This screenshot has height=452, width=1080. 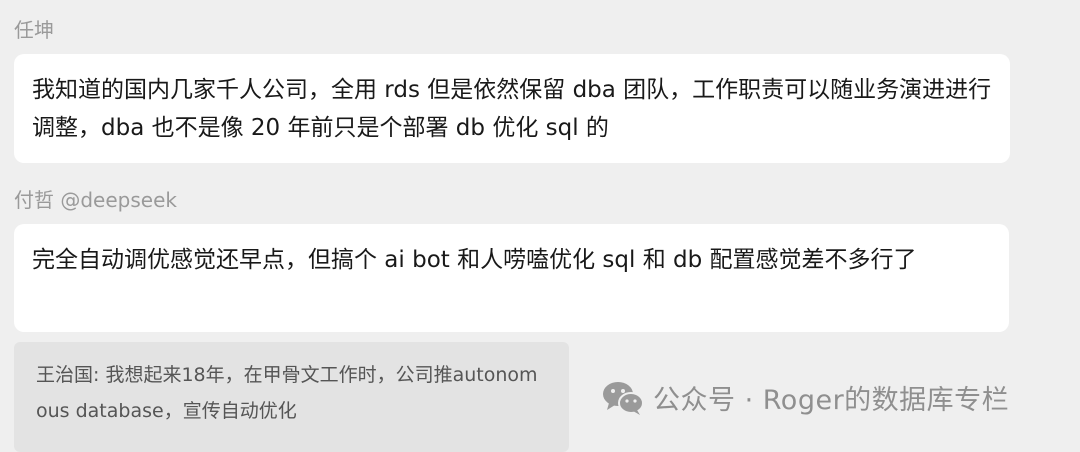 I want to click on wechat-icon, so click(x=623, y=398).